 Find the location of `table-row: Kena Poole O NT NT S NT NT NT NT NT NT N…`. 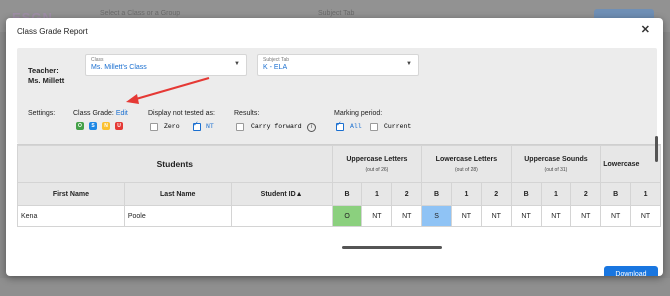

table-row: Kena Poole O NT NT S NT NT NT NT NT NT N… is located at coordinates (339, 216).